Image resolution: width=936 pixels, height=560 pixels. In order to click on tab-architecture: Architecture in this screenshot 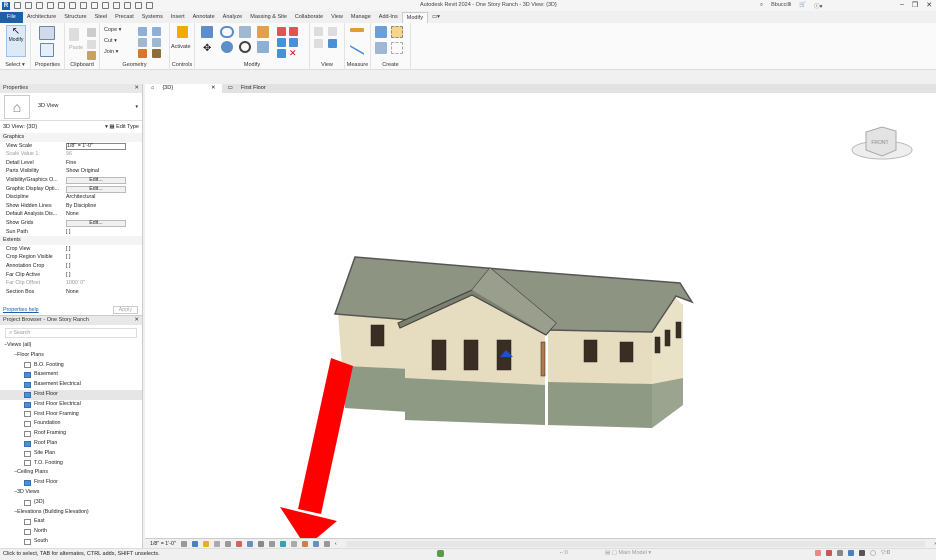, I will do `click(41, 17)`.